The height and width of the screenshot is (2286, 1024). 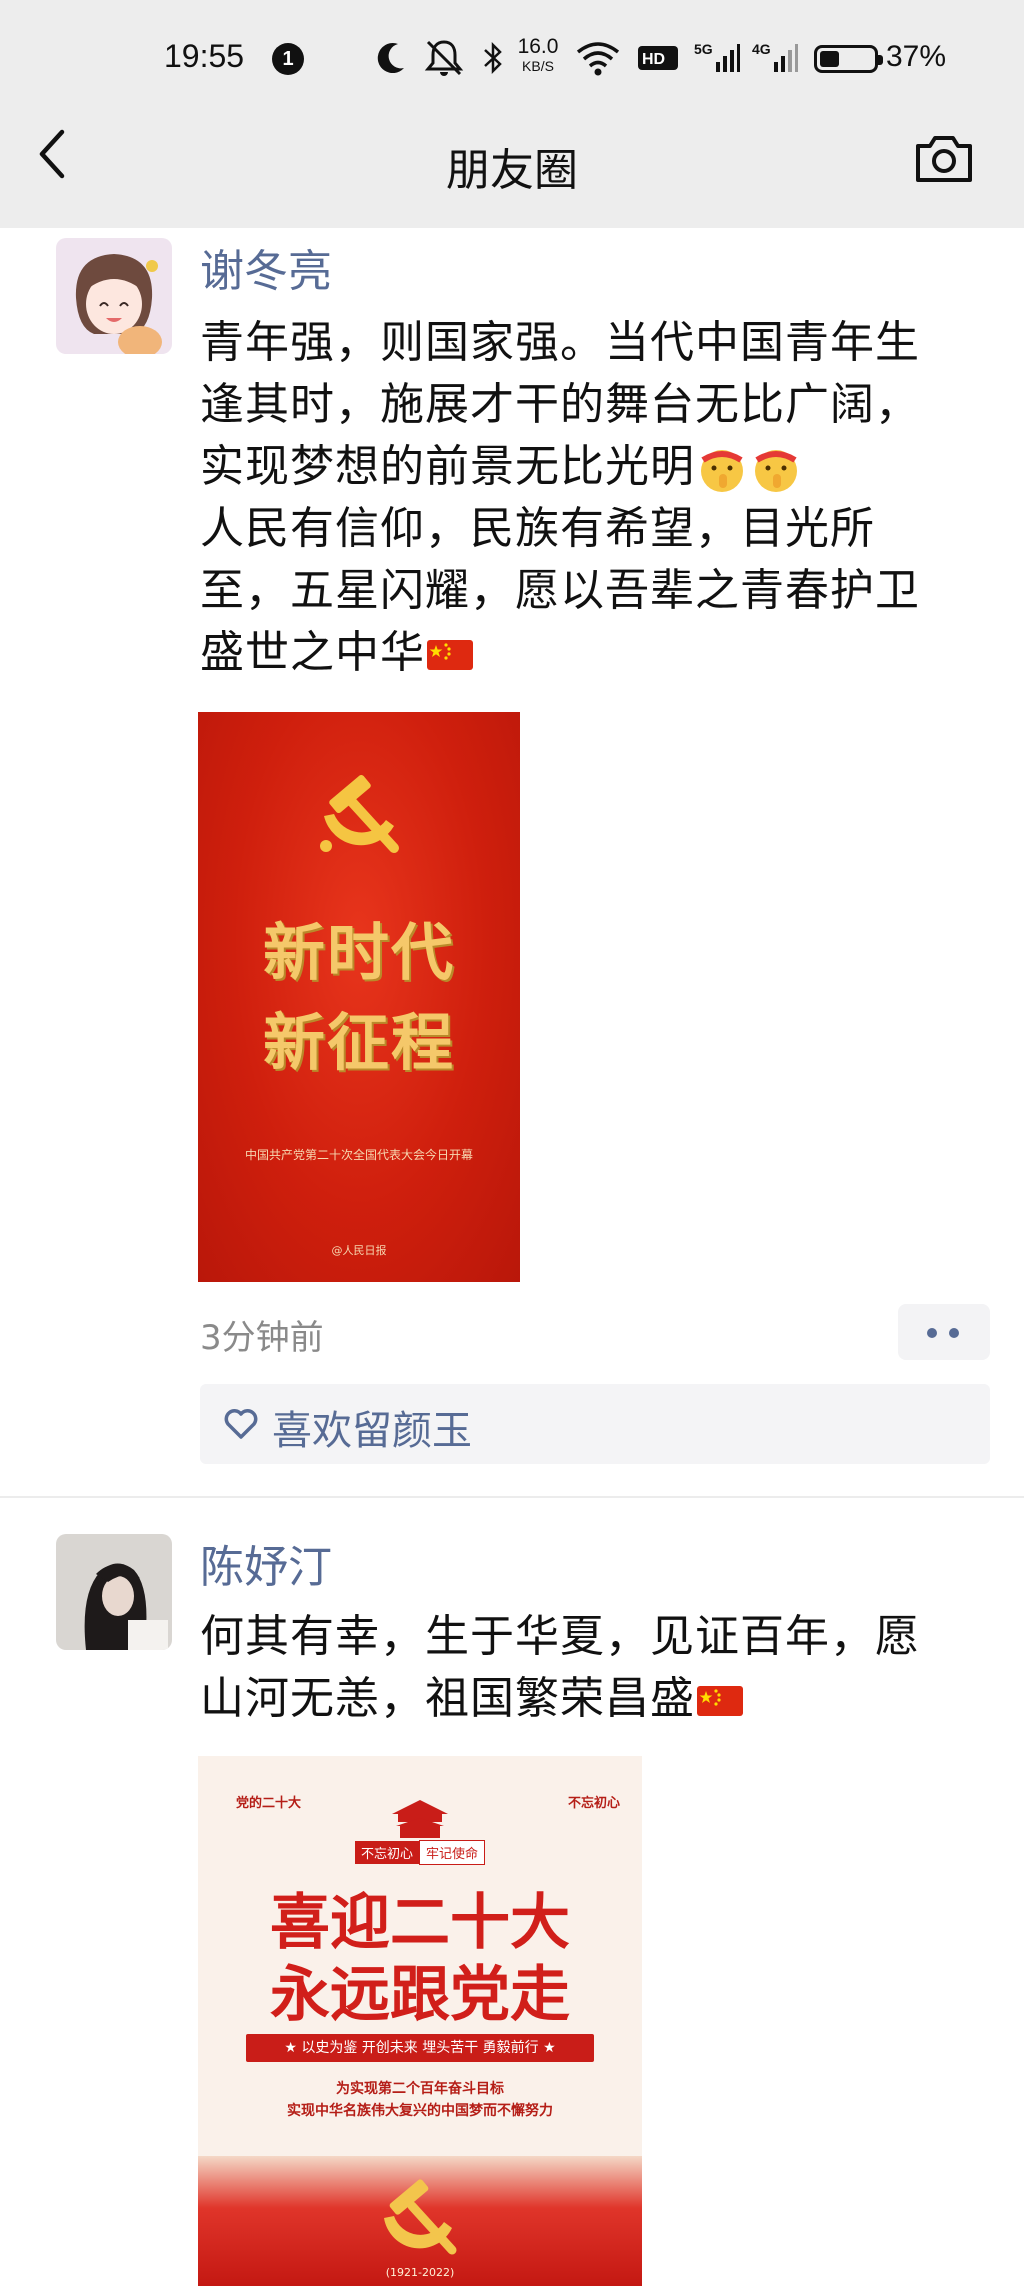 I want to click on post-author: 谢冬亮, so click(x=266, y=272).